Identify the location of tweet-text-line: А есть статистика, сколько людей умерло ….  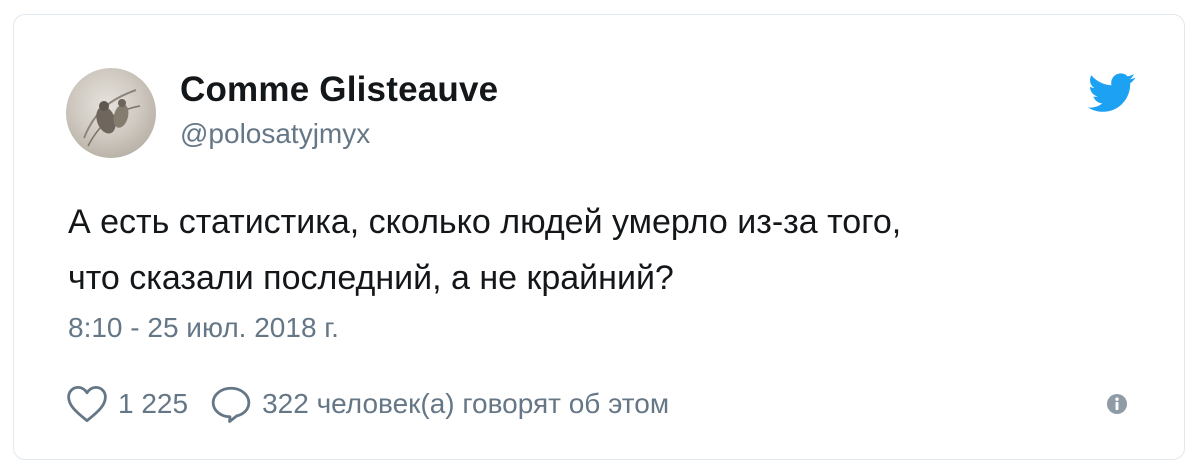
(485, 222).